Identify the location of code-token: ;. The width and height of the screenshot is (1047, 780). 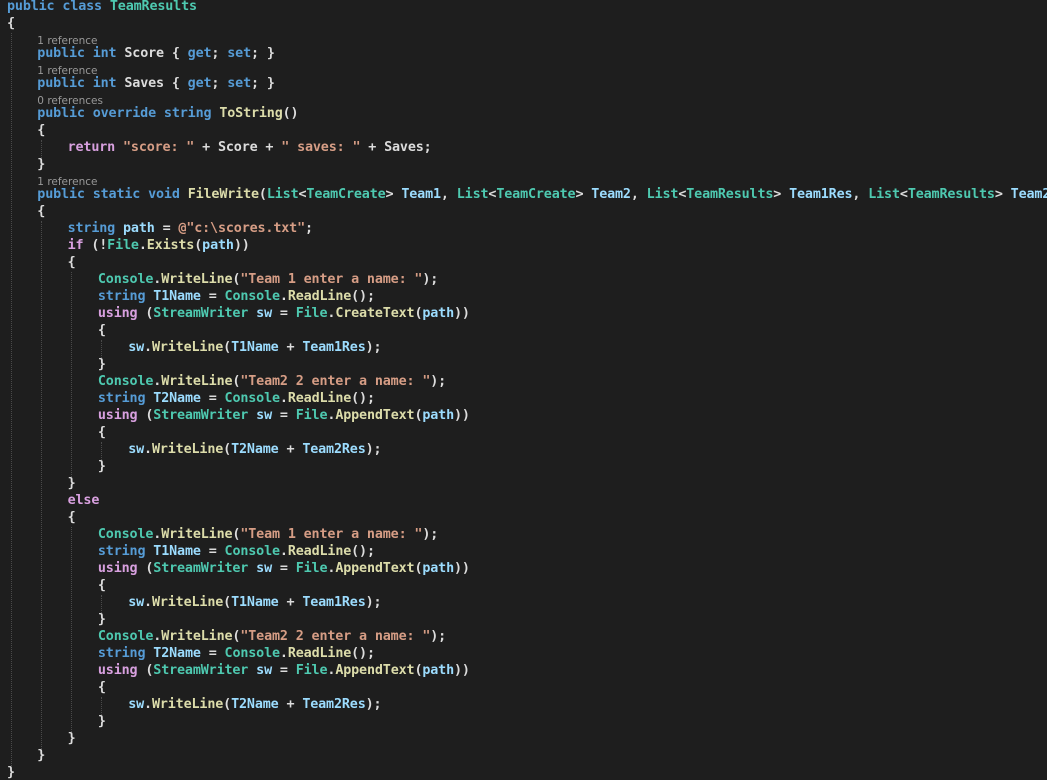
(219, 83).